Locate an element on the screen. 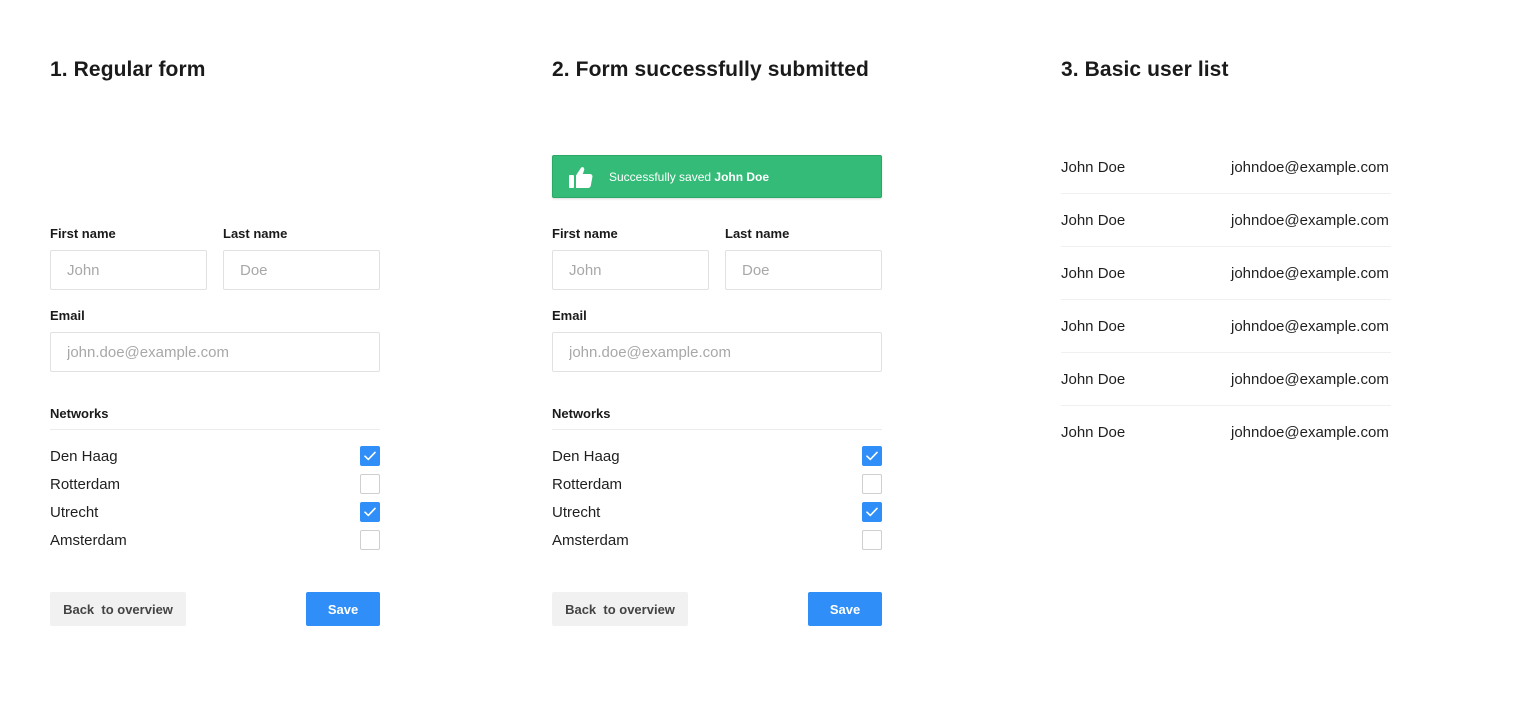  success-alert: Successfully saved John Doe is located at coordinates (717, 176).